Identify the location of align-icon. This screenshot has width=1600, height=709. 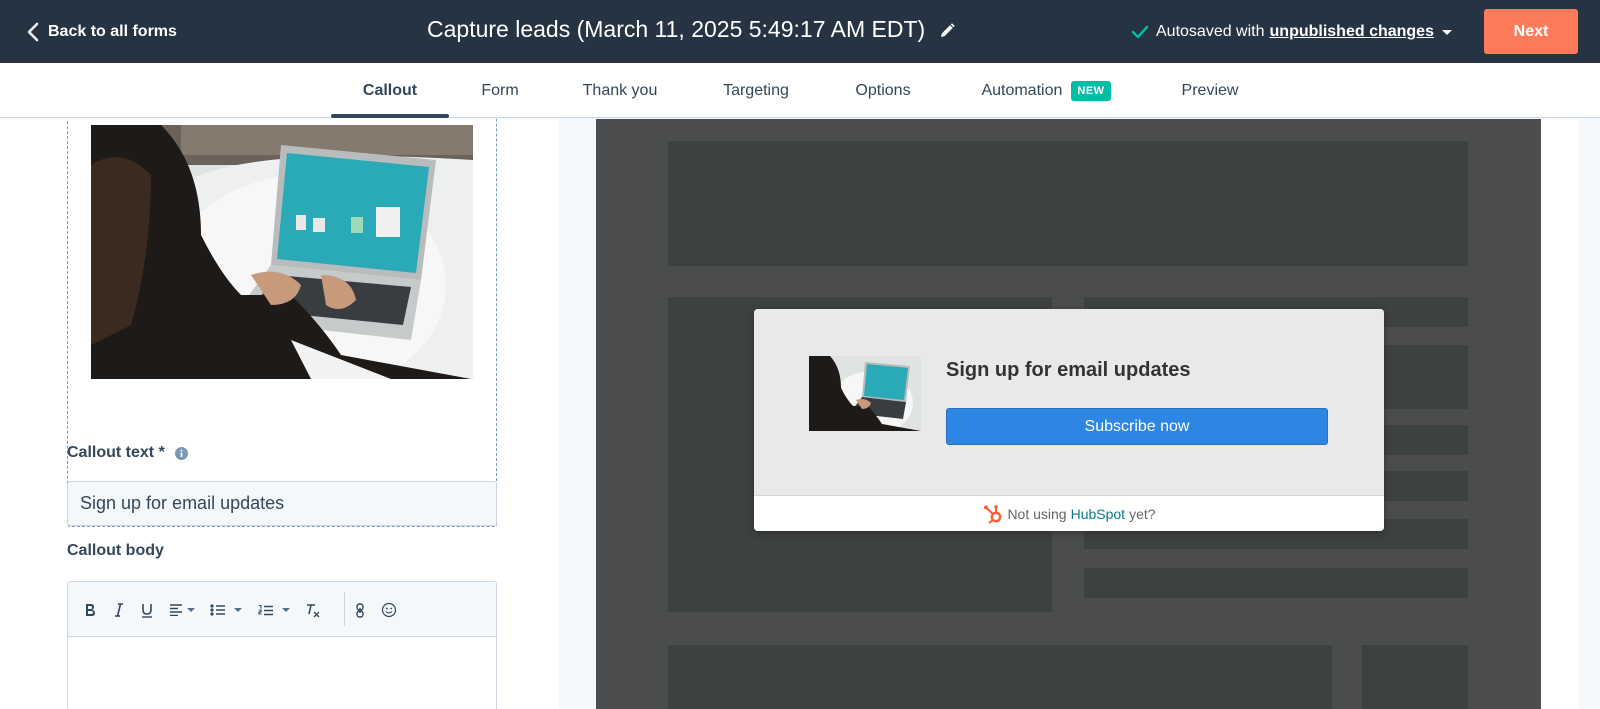
(182, 610).